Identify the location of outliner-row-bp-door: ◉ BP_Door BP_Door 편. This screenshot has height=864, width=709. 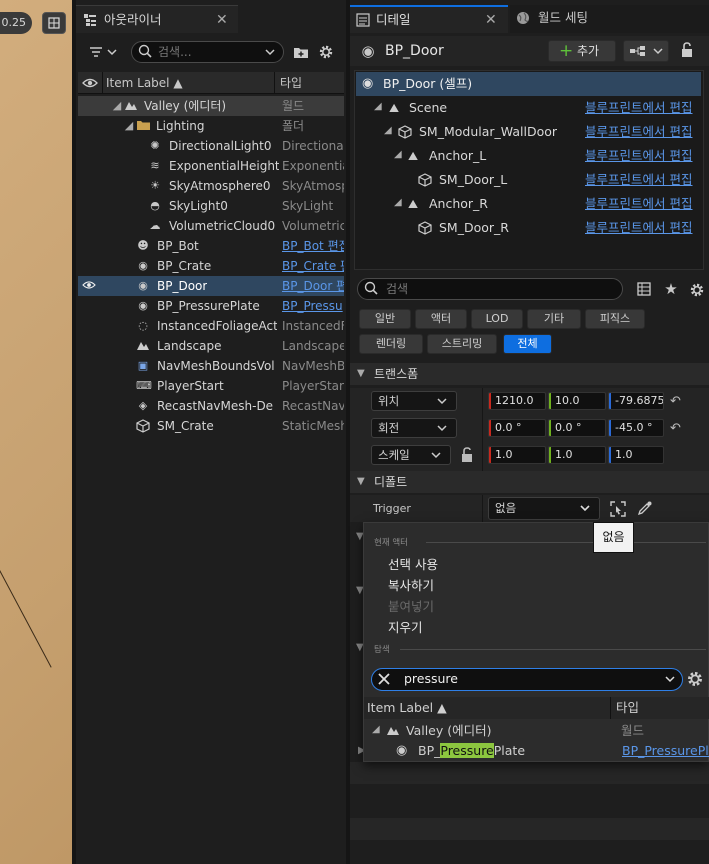
(211, 286).